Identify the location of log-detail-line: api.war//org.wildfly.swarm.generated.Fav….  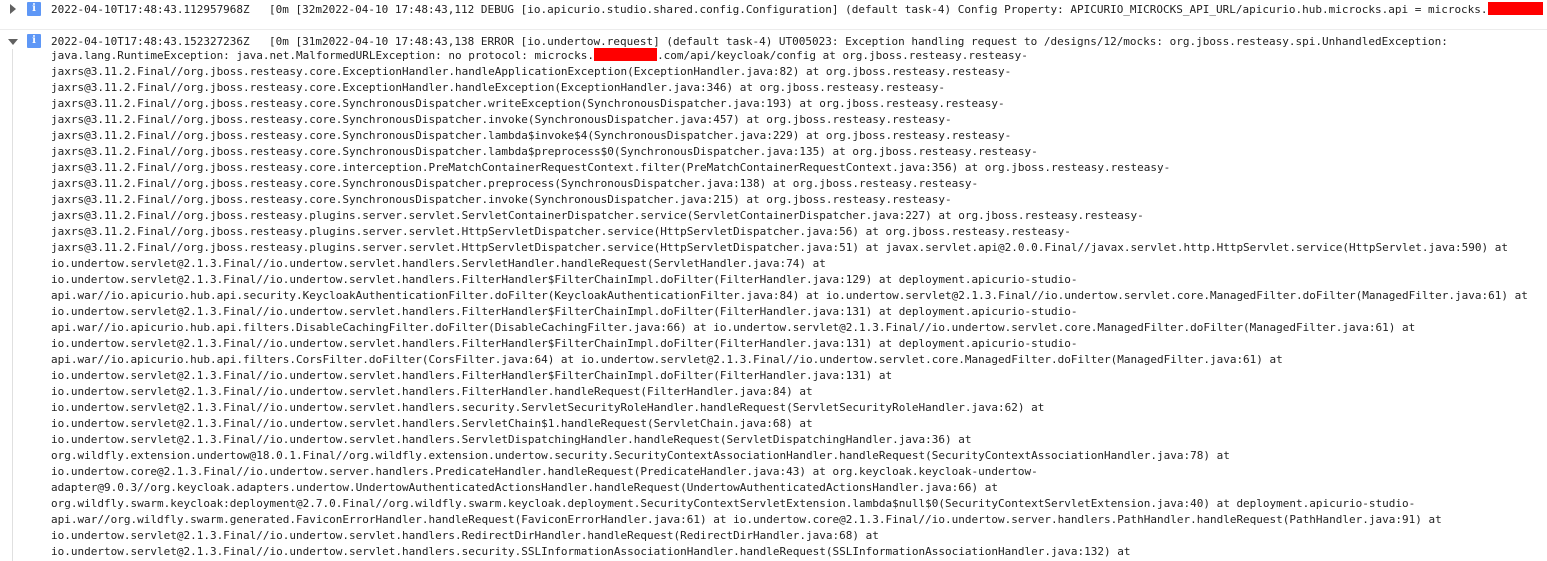
(746, 519).